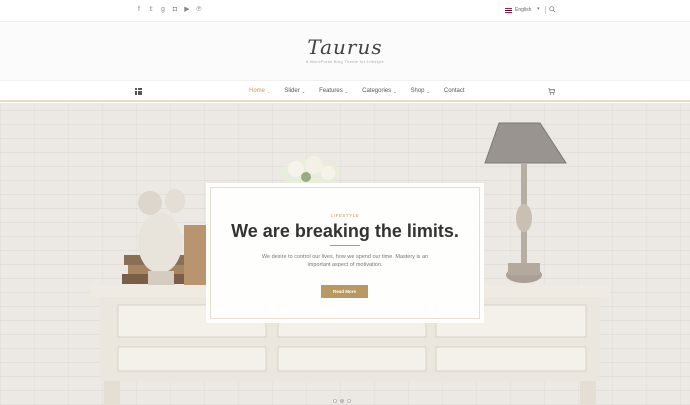 The height and width of the screenshot is (405, 690). I want to click on nav-item-label: Contact, so click(454, 91).